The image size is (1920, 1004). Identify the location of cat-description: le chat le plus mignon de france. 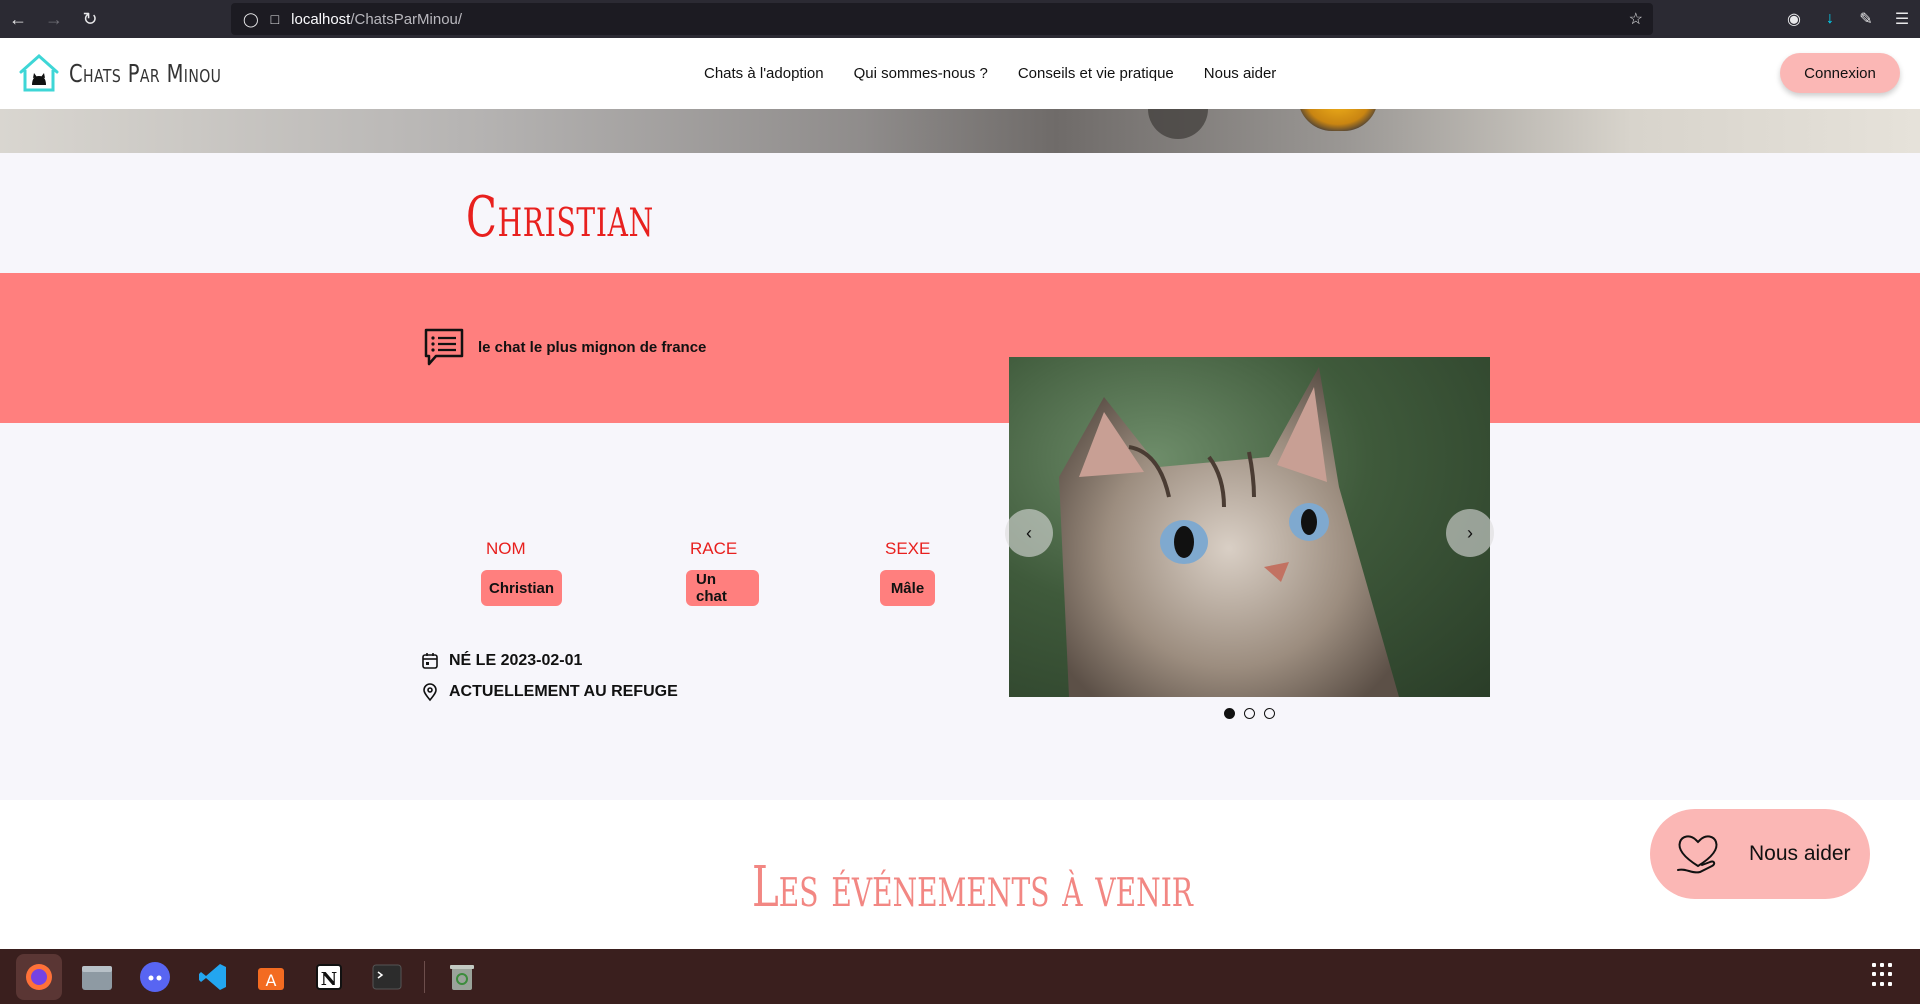
(592, 347).